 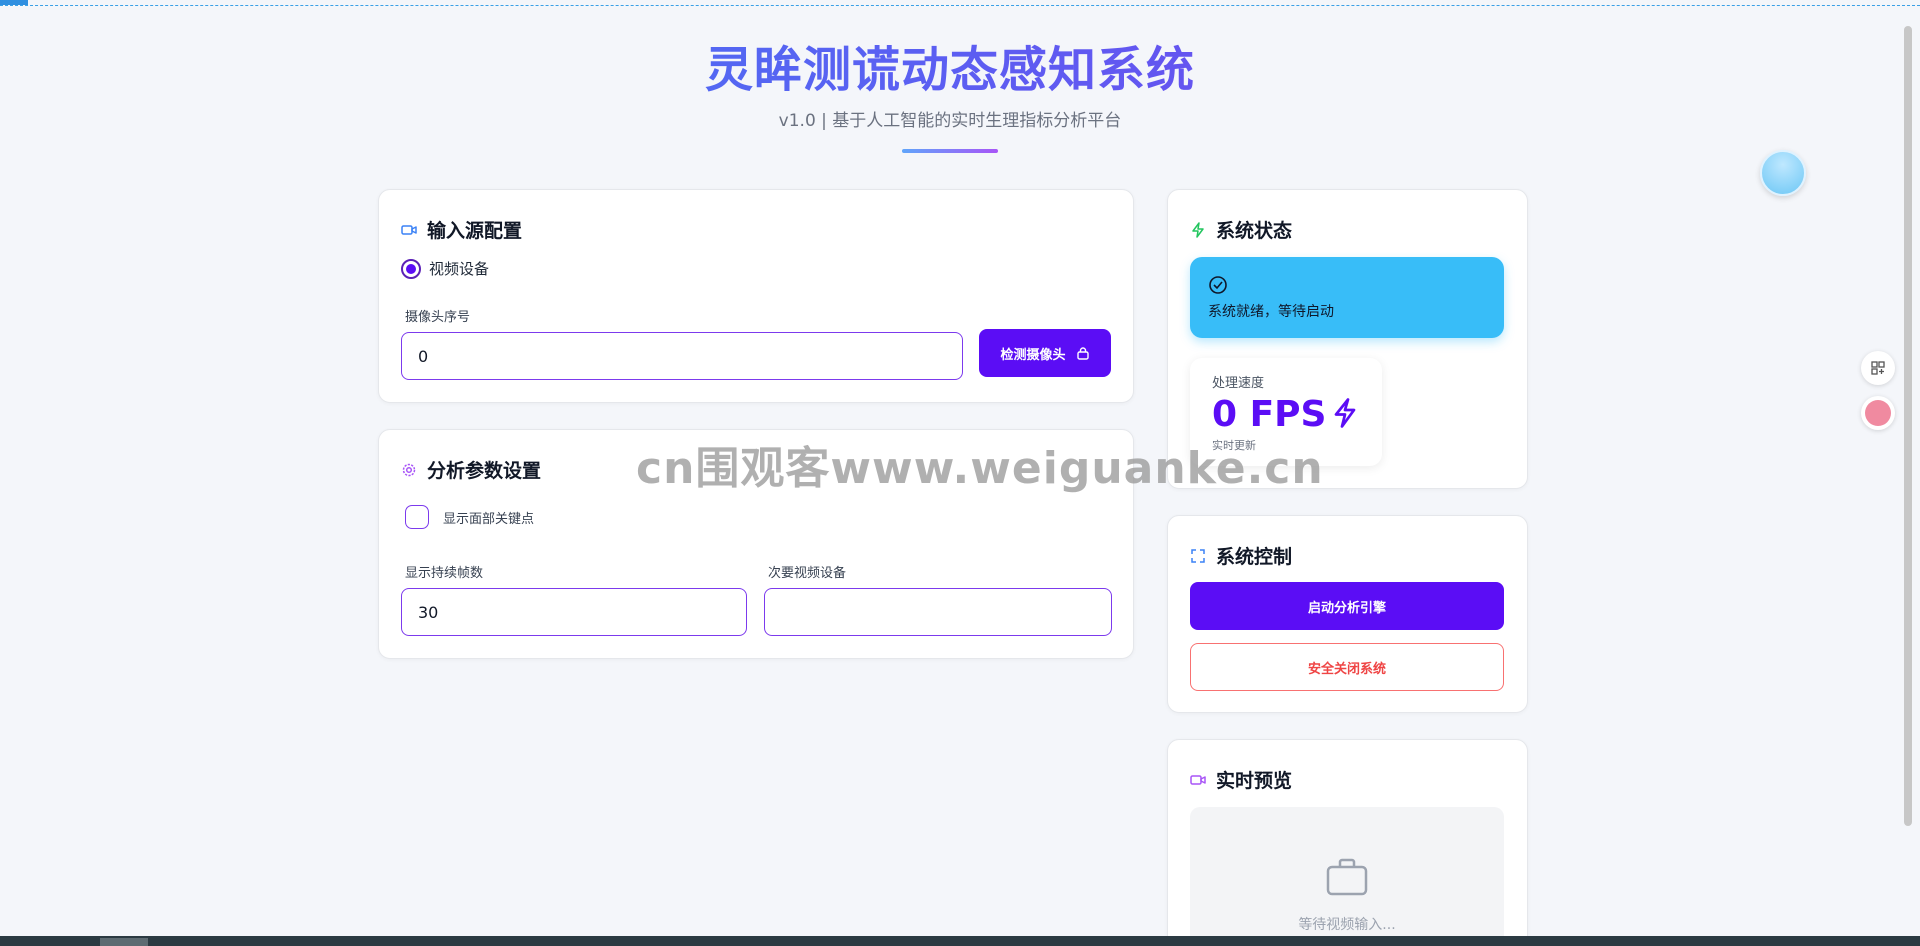 I want to click on analysis-params-title: 分析参数设置, so click(x=471, y=469).